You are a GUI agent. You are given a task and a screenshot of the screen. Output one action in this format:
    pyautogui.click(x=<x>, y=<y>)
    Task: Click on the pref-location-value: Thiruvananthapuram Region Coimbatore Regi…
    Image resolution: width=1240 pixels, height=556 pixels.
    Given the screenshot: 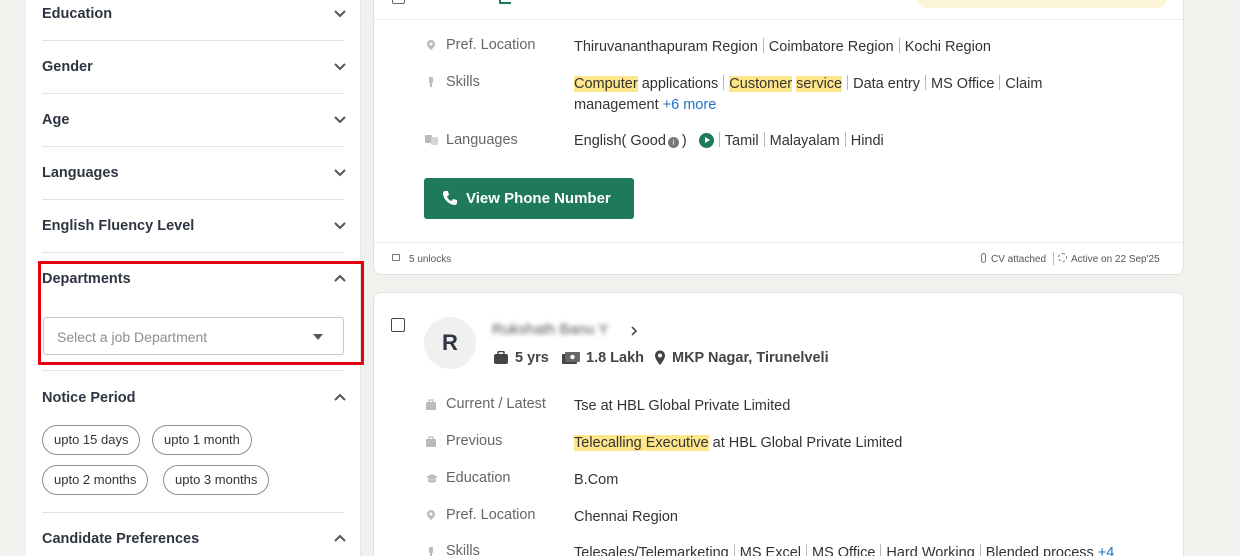 What is the action you would take?
    pyautogui.click(x=782, y=47)
    